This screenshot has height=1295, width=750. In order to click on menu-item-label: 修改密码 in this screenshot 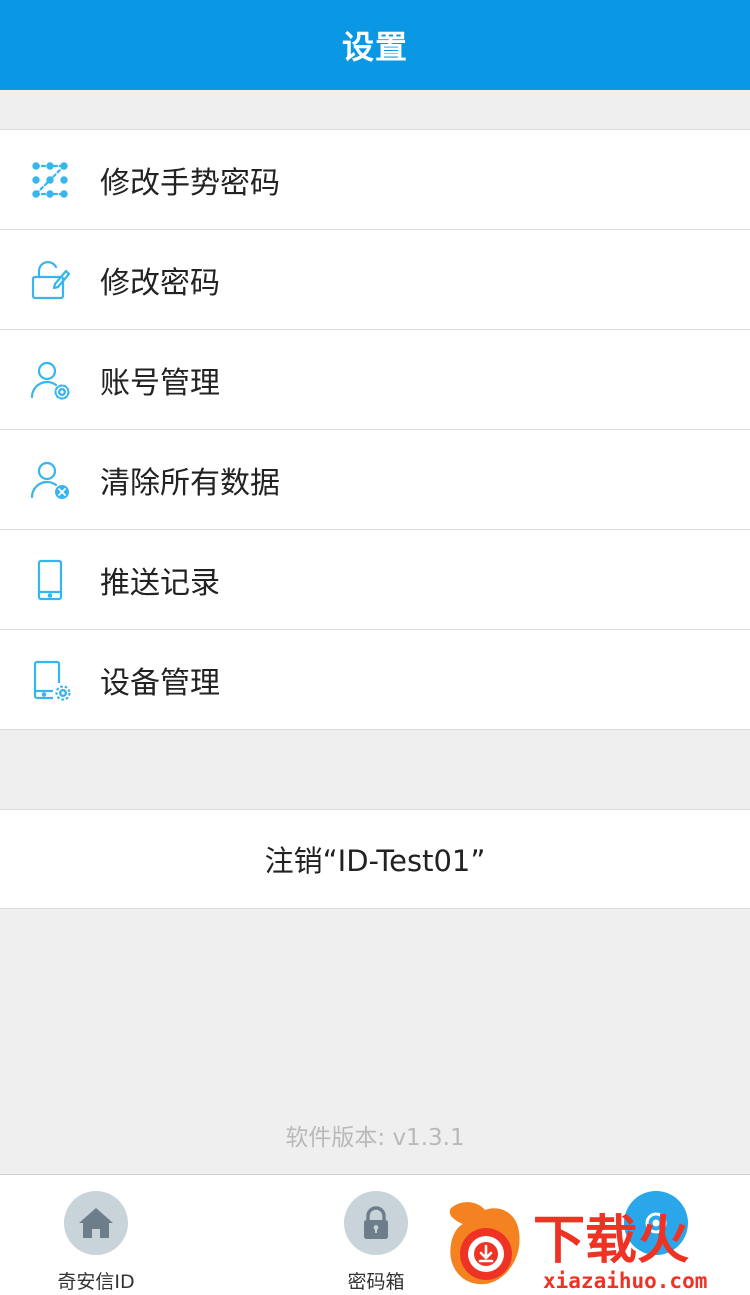, I will do `click(160, 283)`.